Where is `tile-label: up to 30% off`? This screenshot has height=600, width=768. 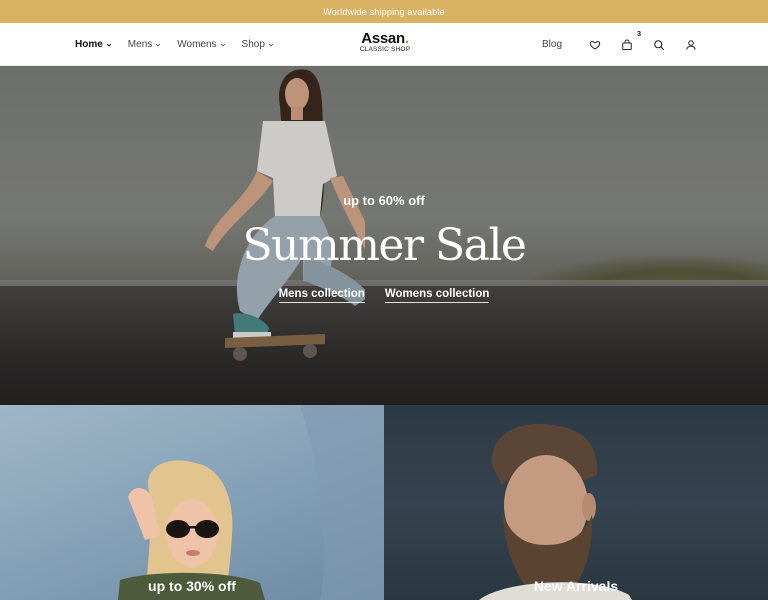
tile-label: up to 30% off is located at coordinates (192, 586).